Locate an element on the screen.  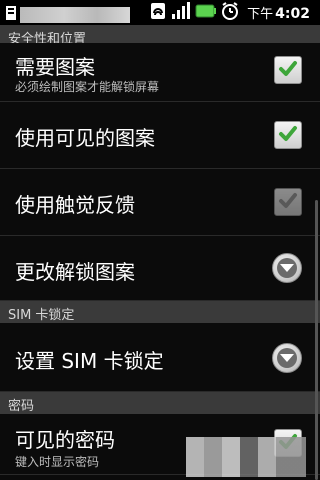
status-bar: 下午 4:02 is located at coordinates (160, 12).